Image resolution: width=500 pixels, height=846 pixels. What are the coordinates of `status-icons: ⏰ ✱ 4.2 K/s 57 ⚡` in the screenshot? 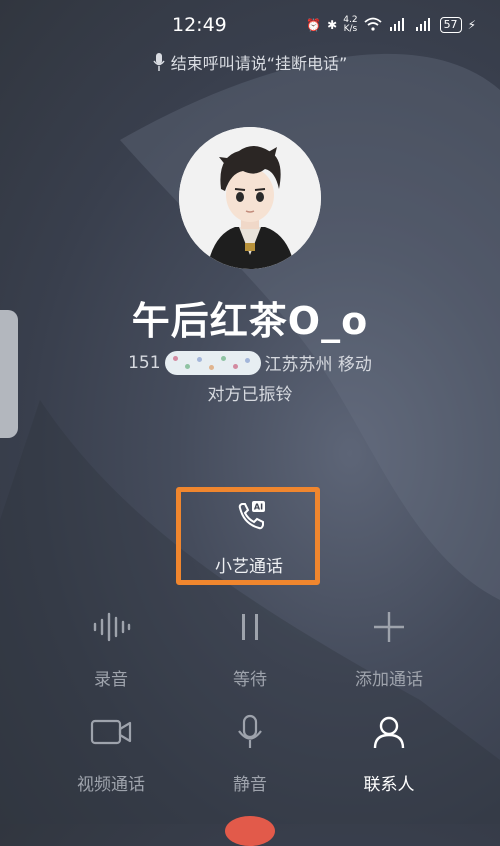 It's located at (391, 25).